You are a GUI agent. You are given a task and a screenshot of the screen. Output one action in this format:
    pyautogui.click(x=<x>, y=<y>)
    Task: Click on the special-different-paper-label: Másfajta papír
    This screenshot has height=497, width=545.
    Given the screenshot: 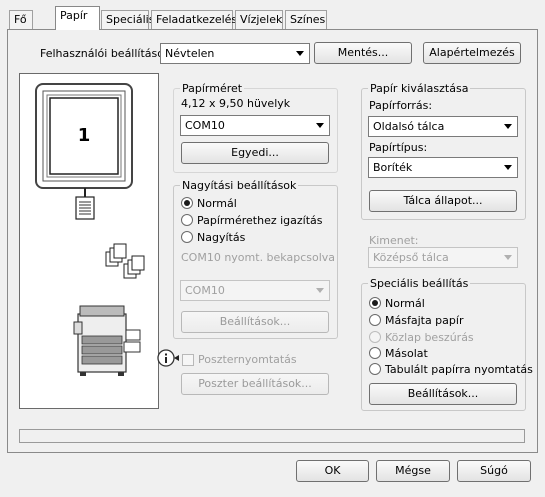 What is the action you would take?
    pyautogui.click(x=424, y=320)
    